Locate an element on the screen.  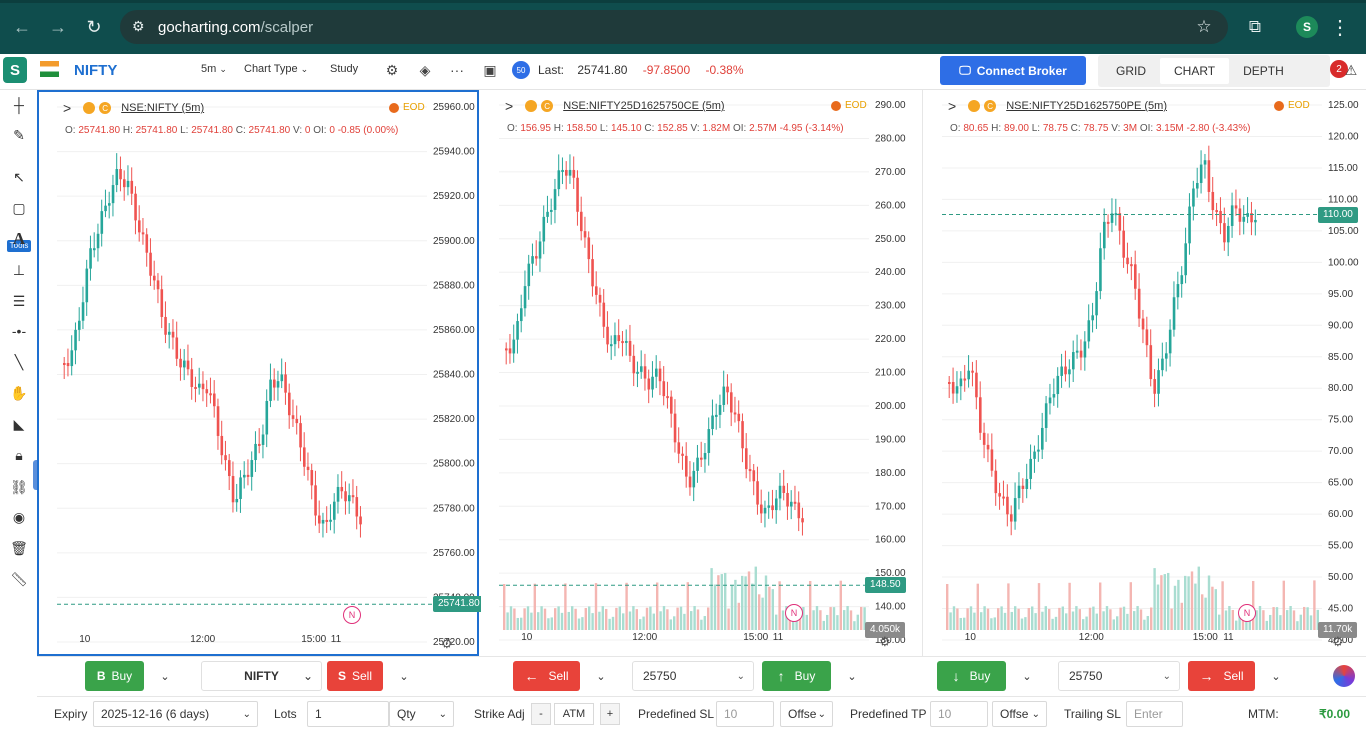
qty-select: Qty ⌄ is located at coordinates (421, 714).